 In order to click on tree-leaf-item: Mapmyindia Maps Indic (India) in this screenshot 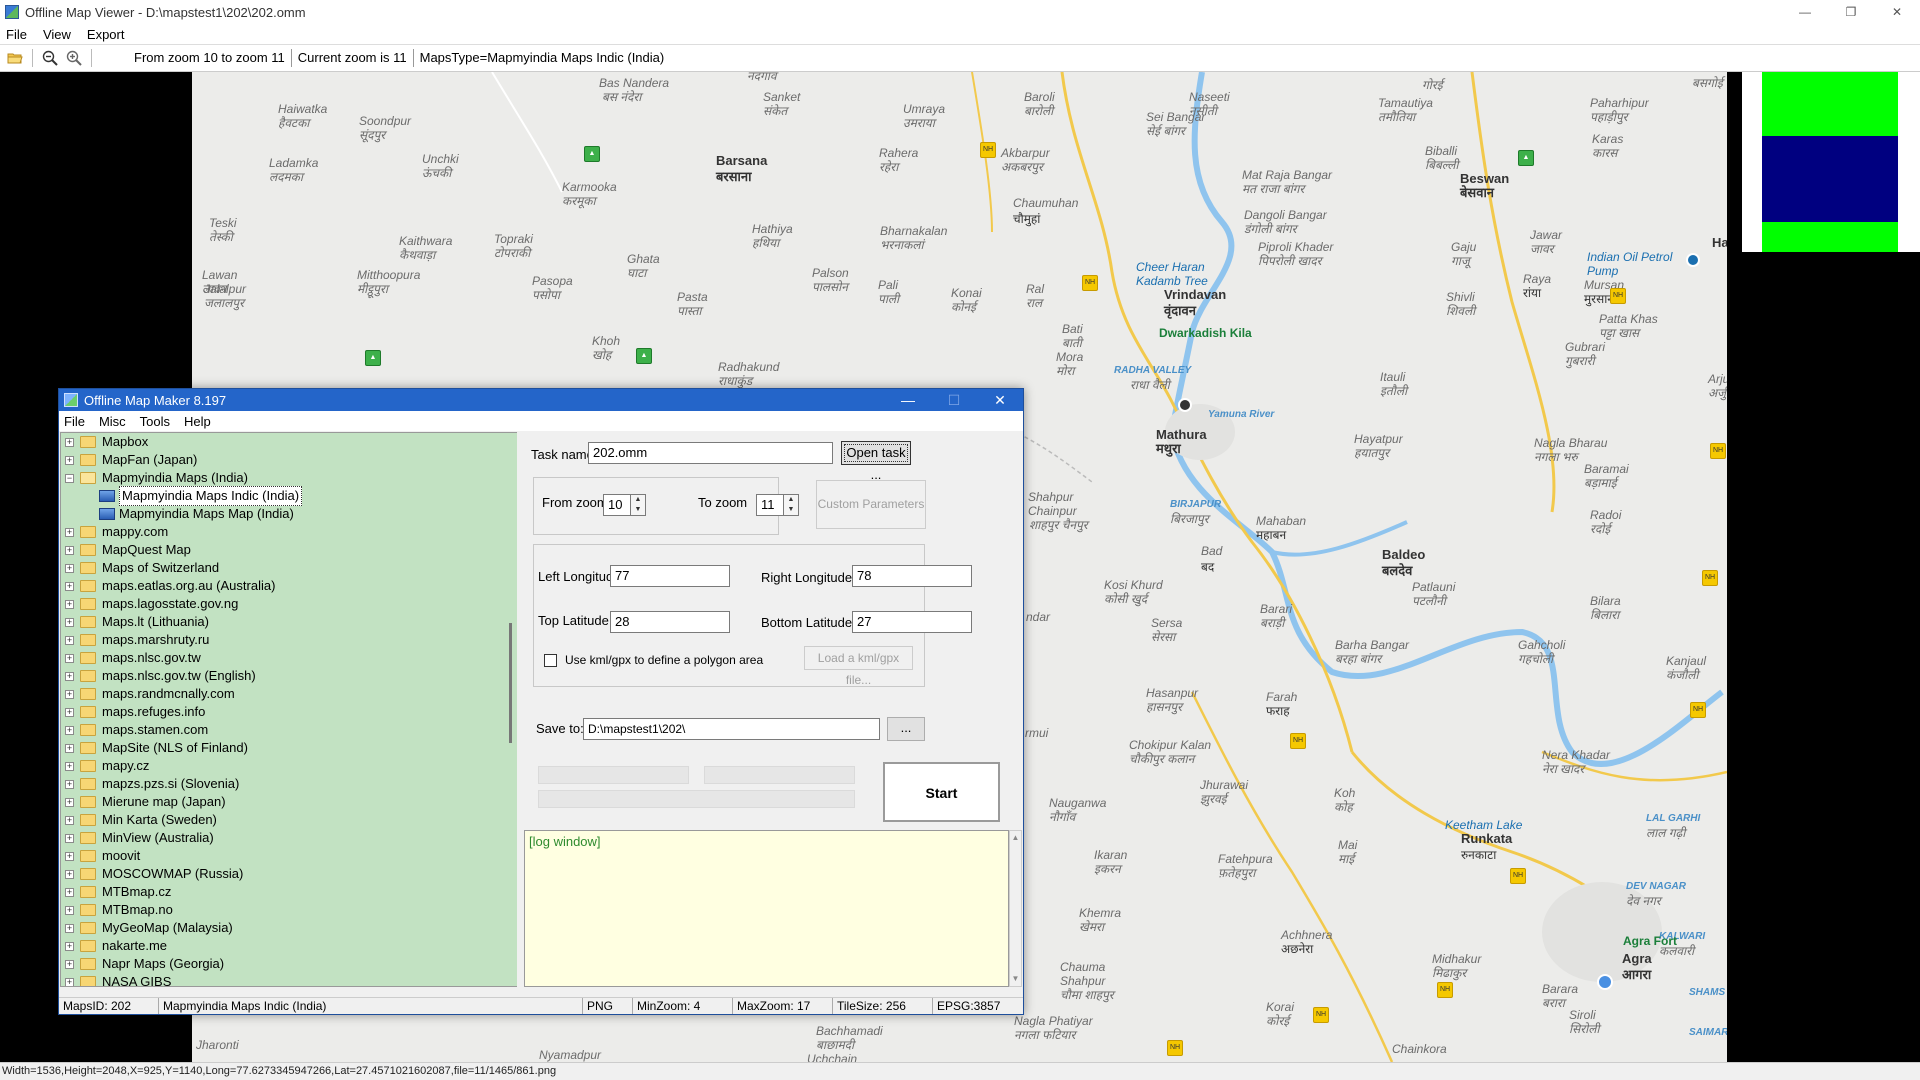, I will do `click(283, 496)`.